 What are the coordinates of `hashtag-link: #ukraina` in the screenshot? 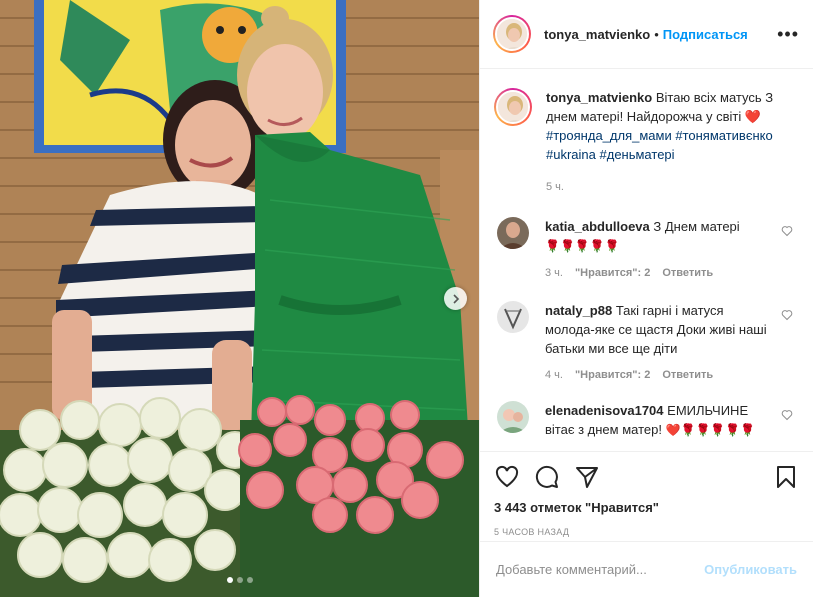 It's located at (571, 154).